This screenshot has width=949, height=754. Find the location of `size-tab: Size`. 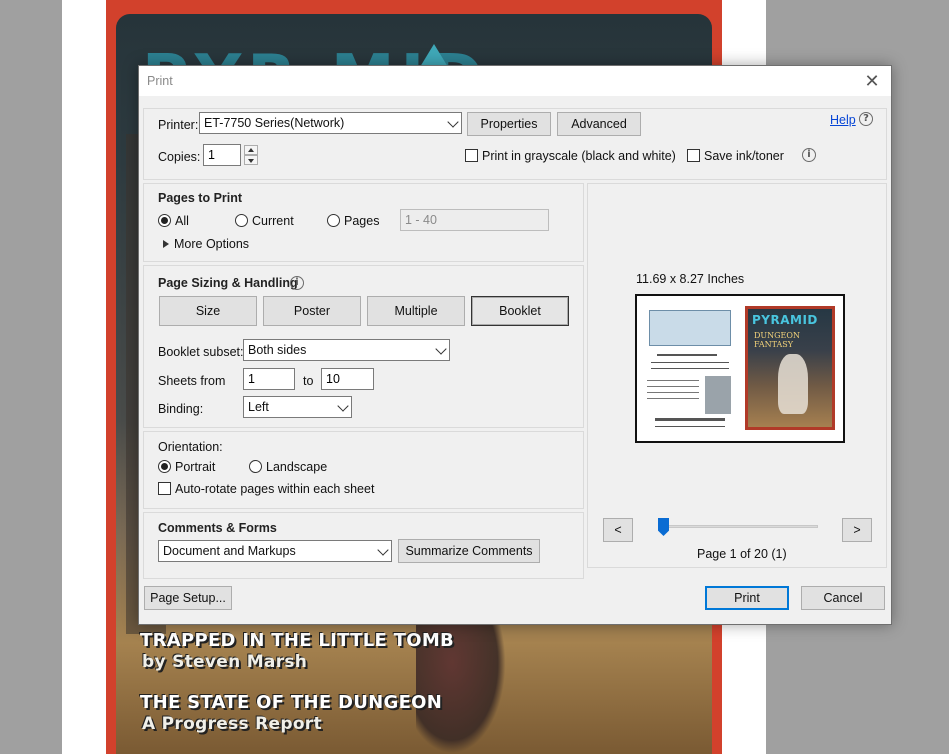

size-tab: Size is located at coordinates (208, 311).